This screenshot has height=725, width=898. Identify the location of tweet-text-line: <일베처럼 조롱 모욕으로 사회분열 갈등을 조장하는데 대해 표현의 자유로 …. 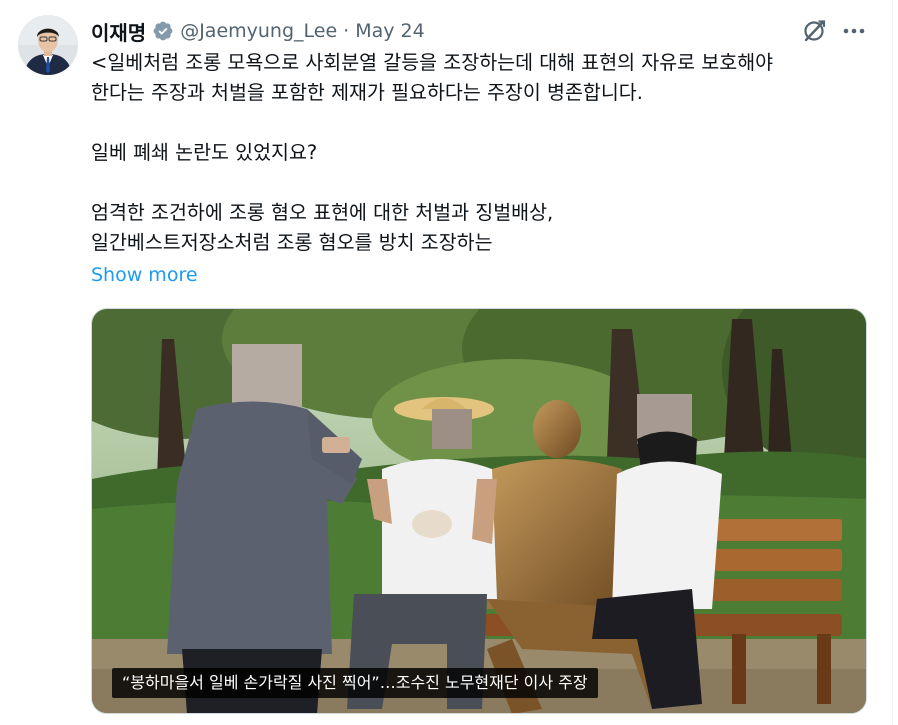
(432, 62).